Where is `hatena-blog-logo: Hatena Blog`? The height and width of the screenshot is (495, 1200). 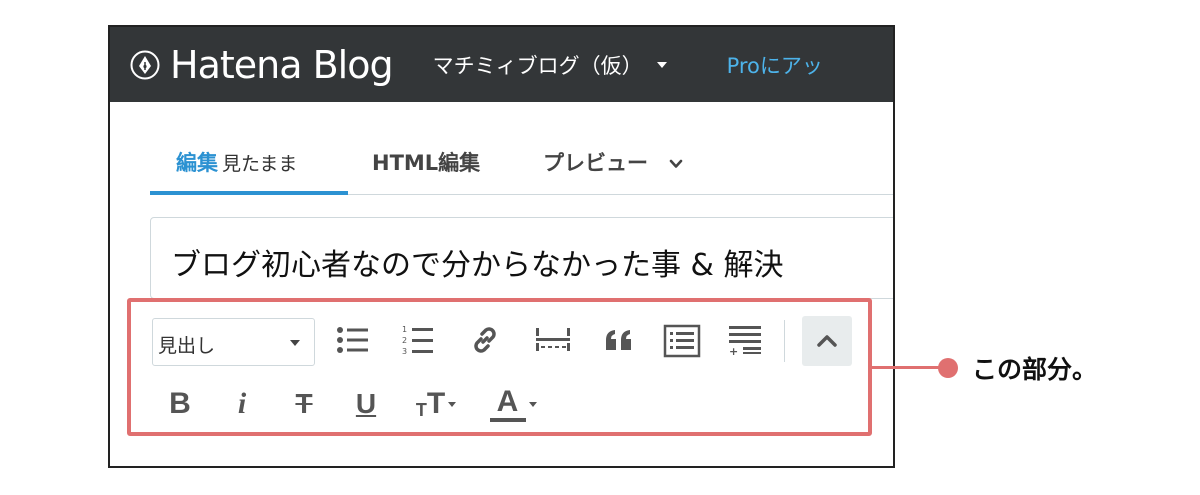
hatena-blog-logo: Hatena Blog is located at coordinates (262, 64).